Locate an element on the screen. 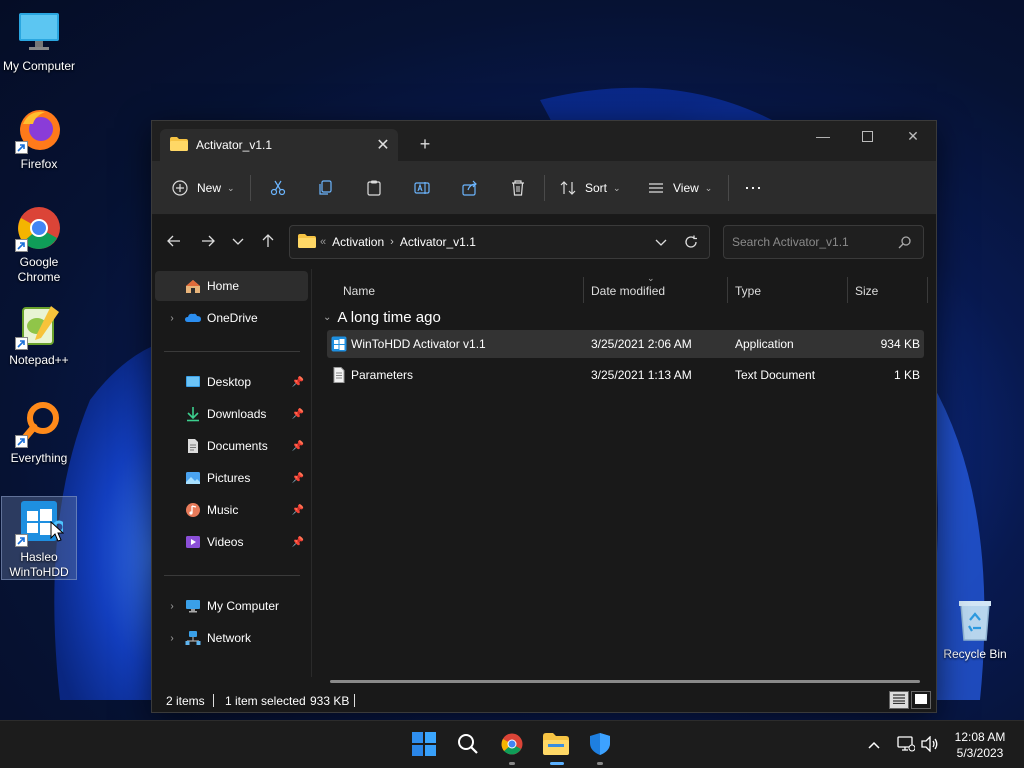 The width and height of the screenshot is (1024, 768). volume-tray-button is located at coordinates (930, 744).